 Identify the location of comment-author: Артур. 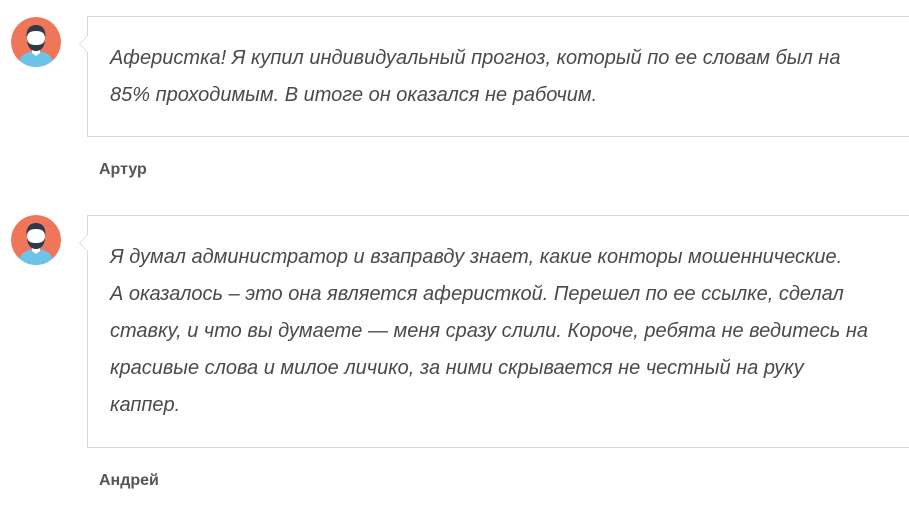
(123, 169).